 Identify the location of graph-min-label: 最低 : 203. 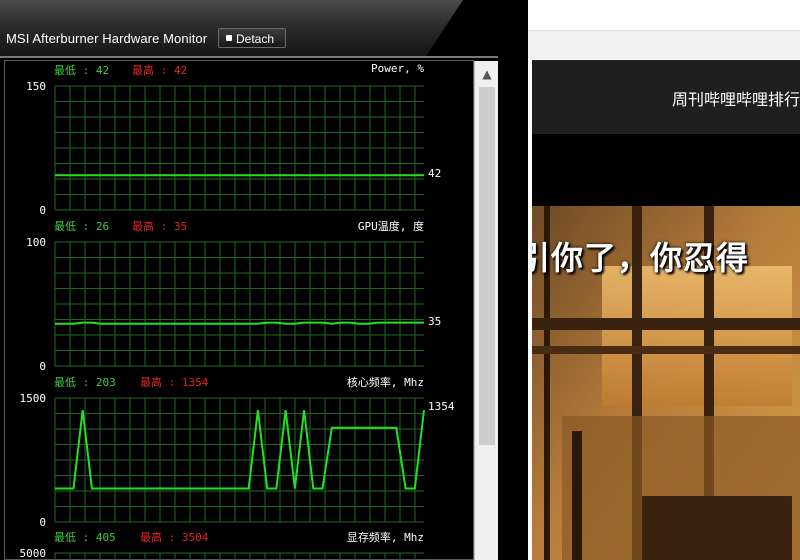
(85, 382).